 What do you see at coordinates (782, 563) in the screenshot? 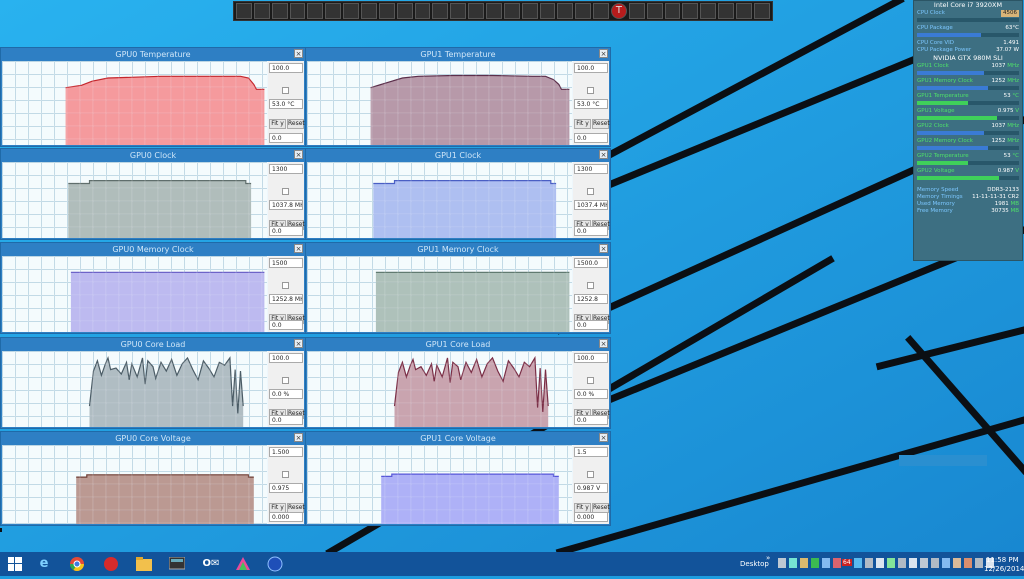
I see `flag-icon` at bounding box center [782, 563].